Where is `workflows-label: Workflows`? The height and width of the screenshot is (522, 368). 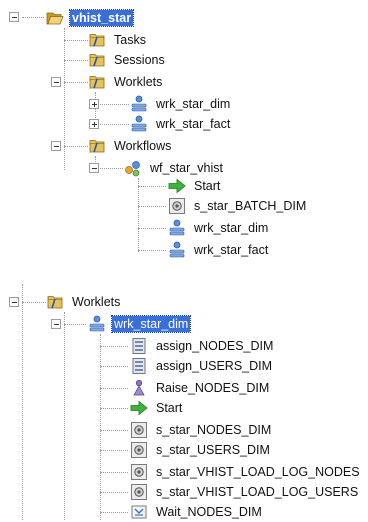
workflows-label: Workflows is located at coordinates (143, 146).